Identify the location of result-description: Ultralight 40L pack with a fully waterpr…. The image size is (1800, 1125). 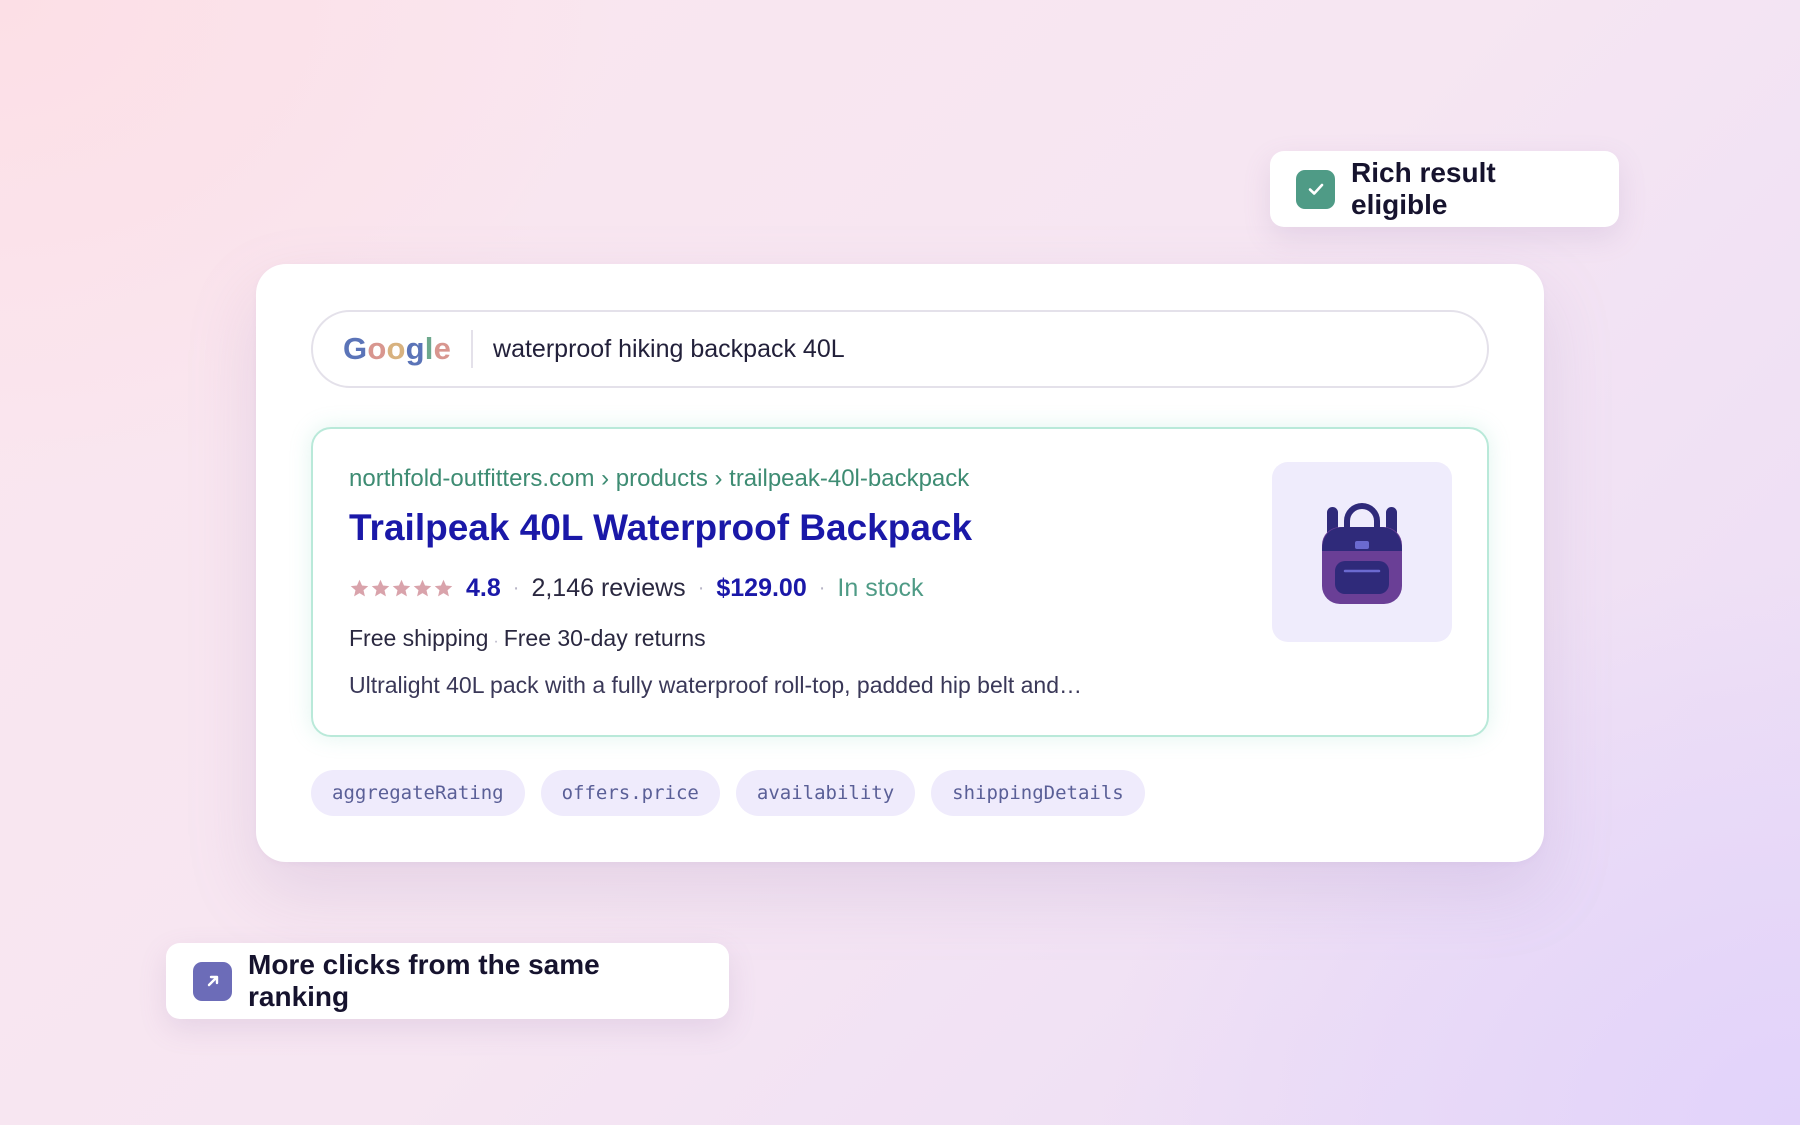
(716, 685).